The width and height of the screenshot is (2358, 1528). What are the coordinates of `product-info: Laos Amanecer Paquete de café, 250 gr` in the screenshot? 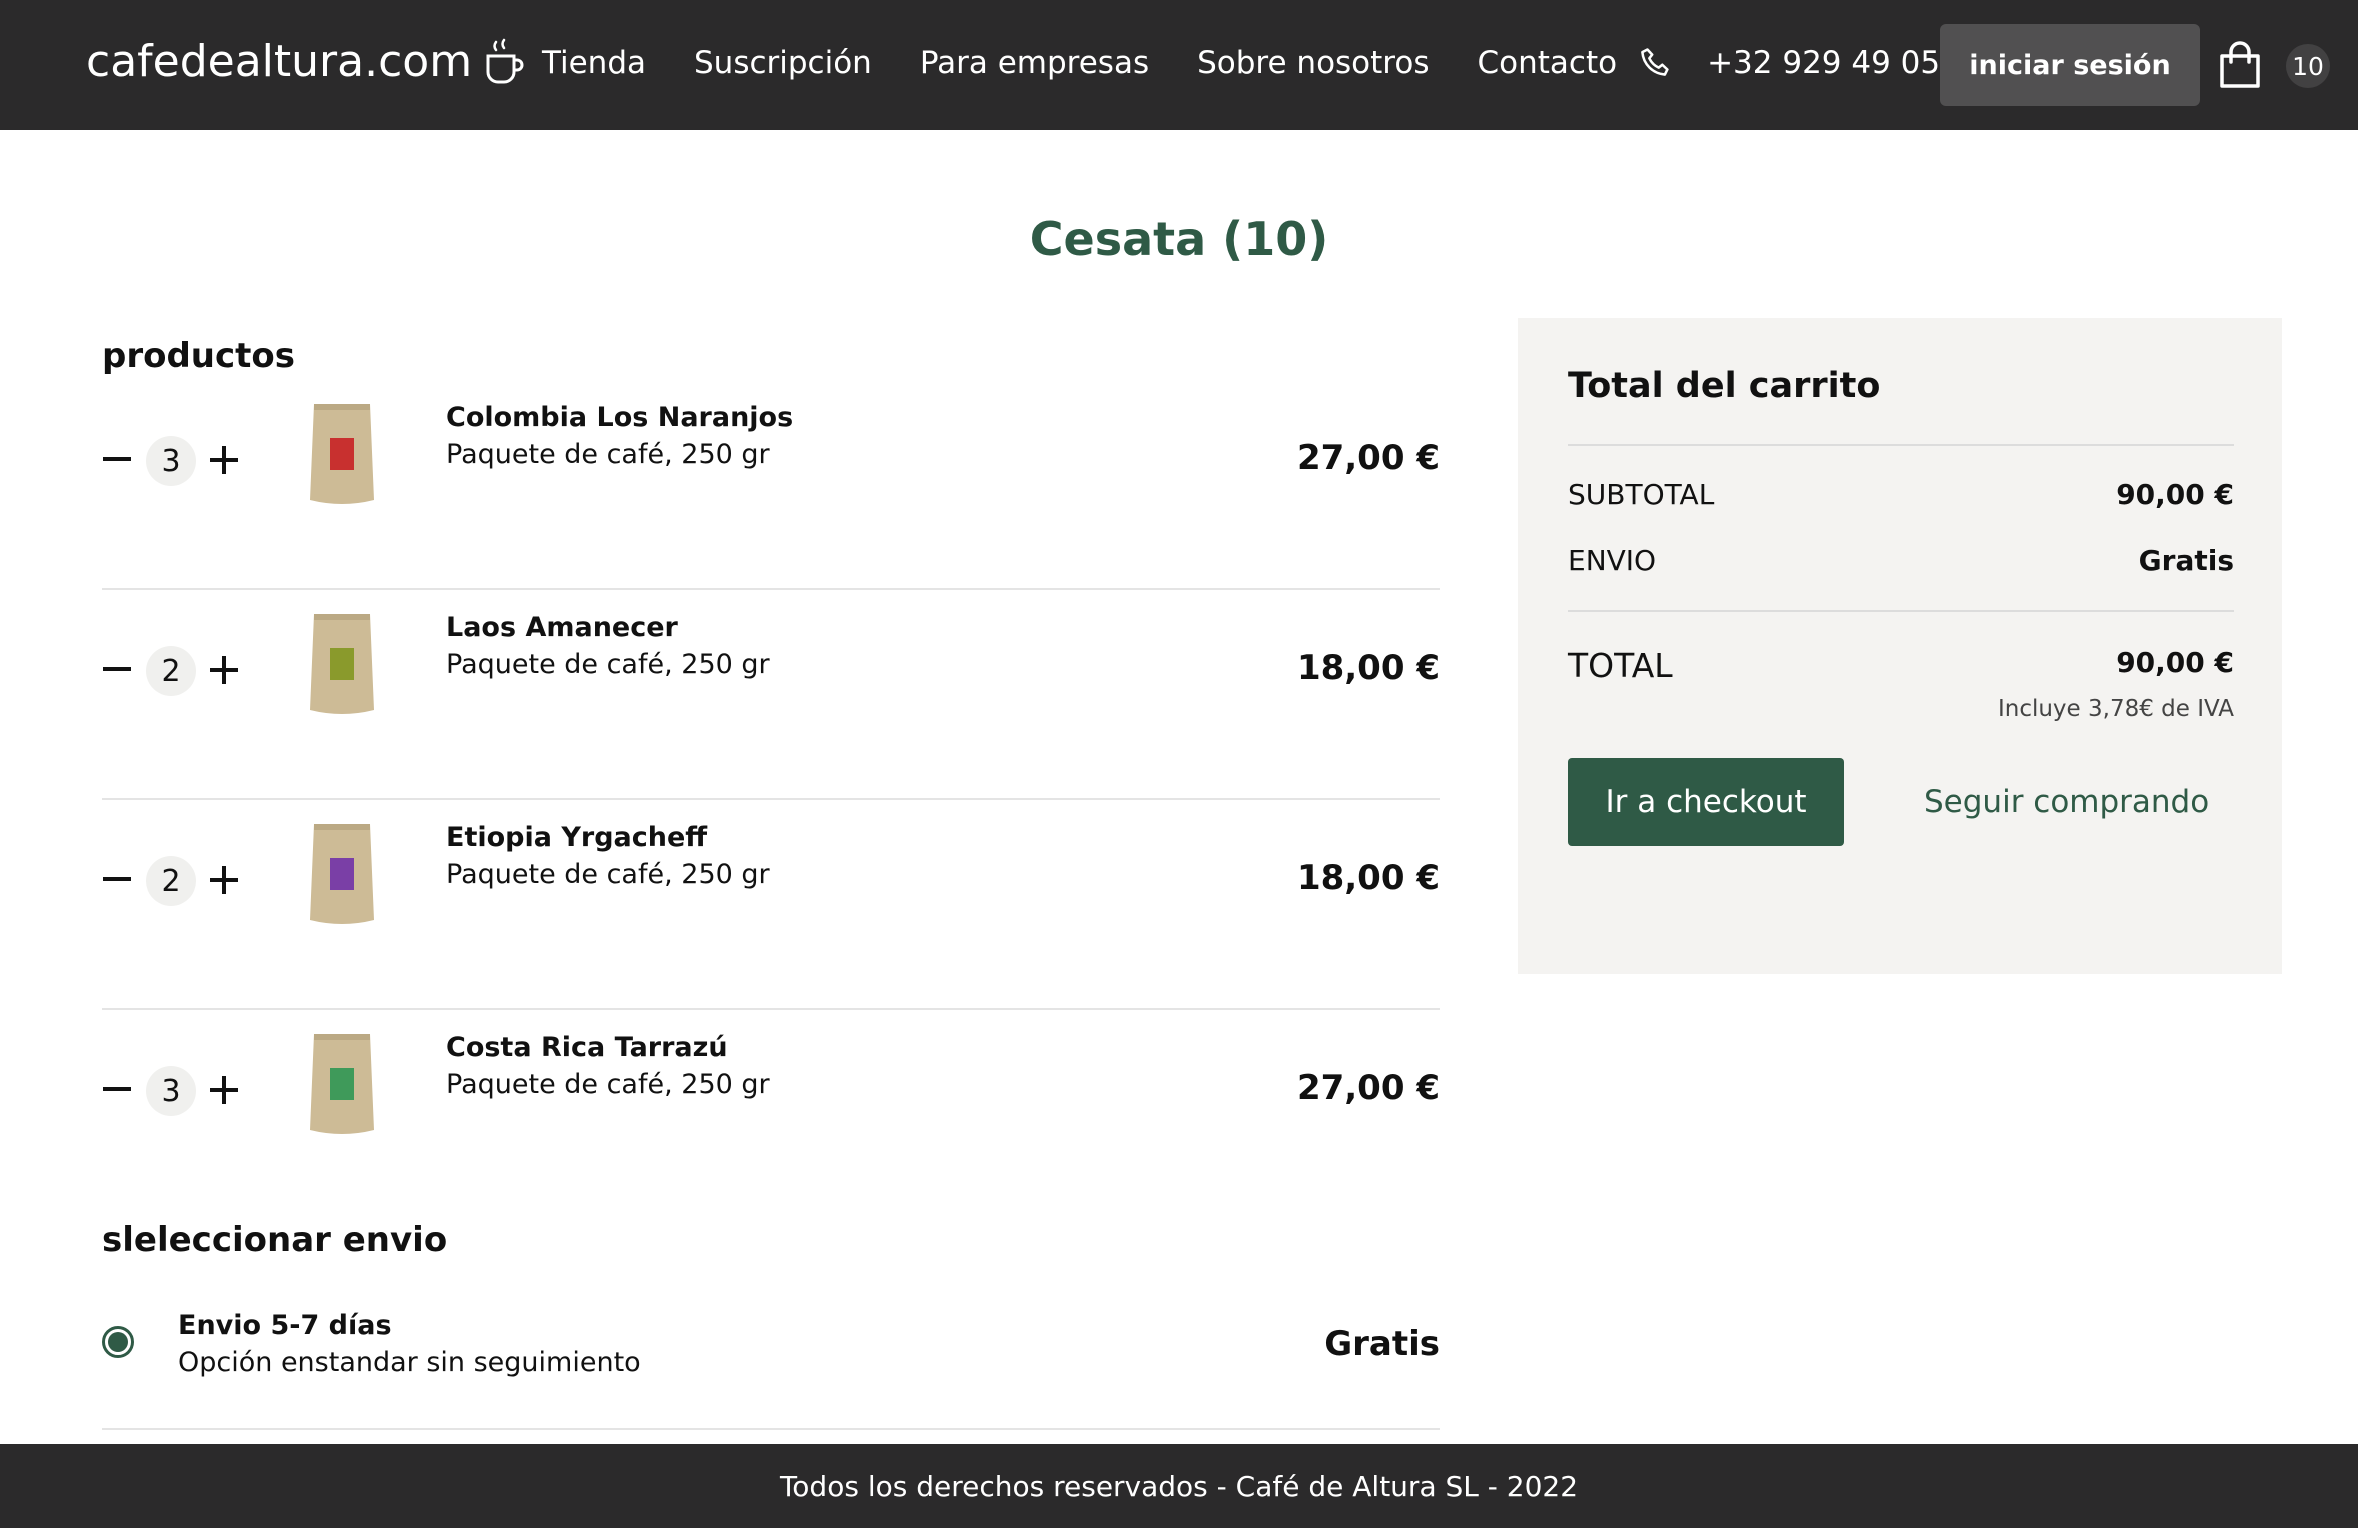 It's located at (608, 646).